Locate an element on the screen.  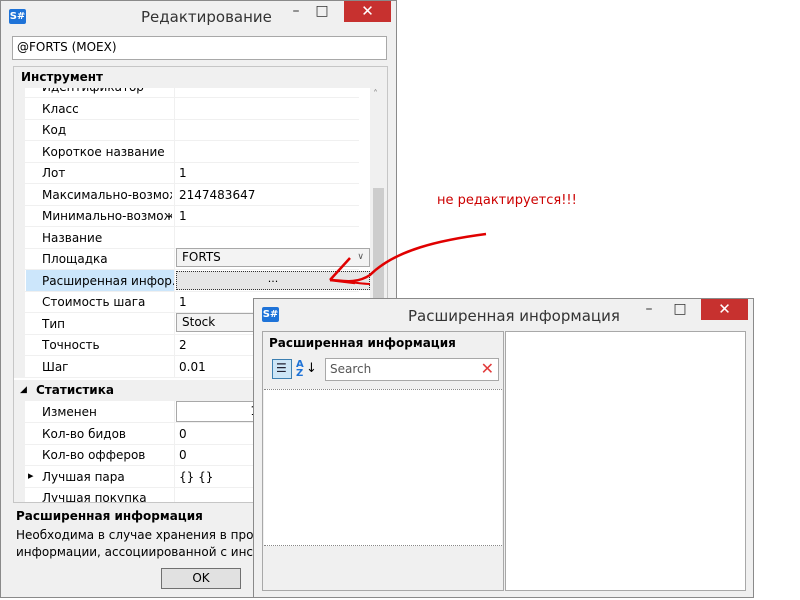
sort-alpha-button: AZ ↓ is located at coordinates (305, 369).